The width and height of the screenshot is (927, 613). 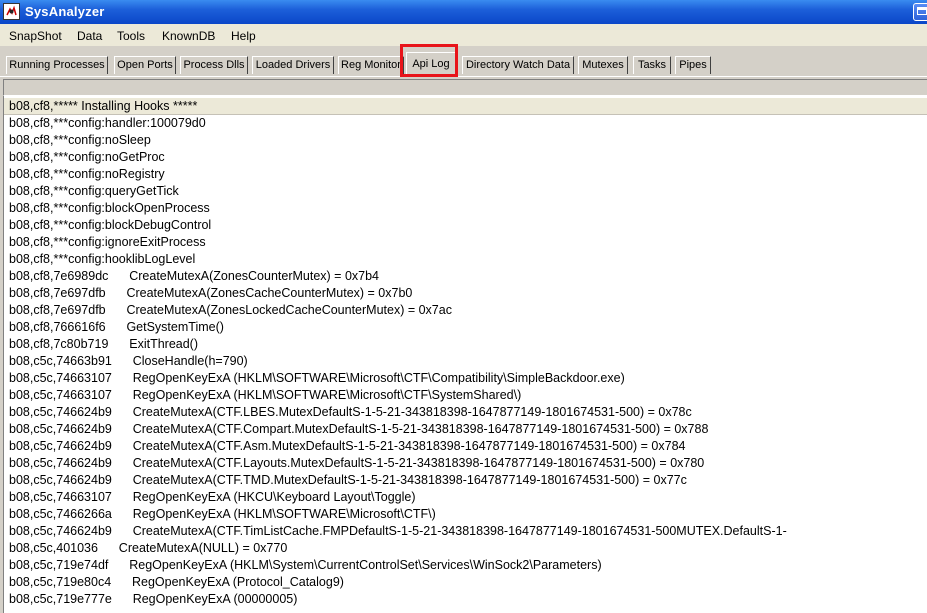 I want to click on menu-help: Help, so click(x=243, y=36).